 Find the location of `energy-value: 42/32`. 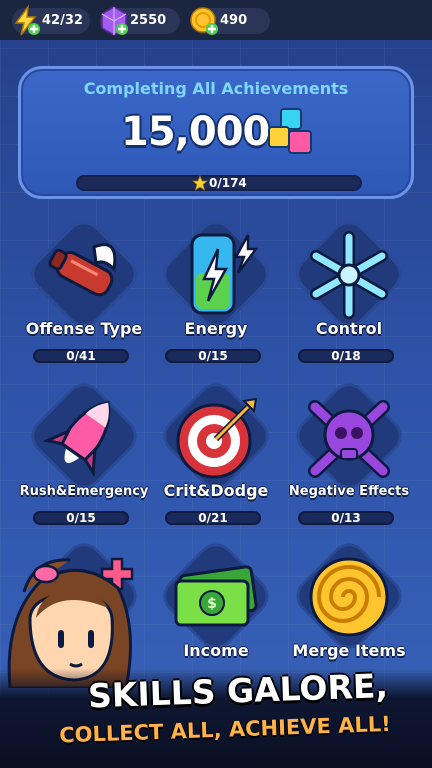

energy-value: 42/32 is located at coordinates (62, 20).